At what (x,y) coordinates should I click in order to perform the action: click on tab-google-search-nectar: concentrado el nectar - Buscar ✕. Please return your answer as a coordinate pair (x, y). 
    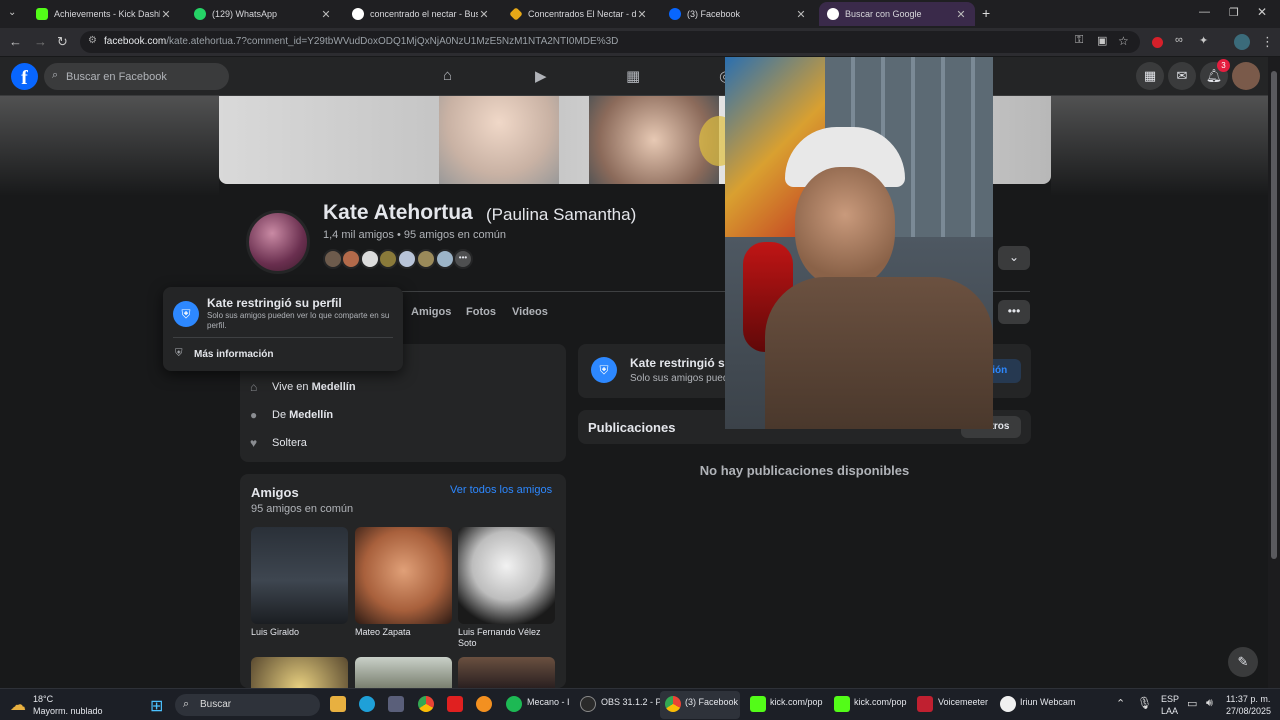
    Looking at the image, I should click on (421, 14).